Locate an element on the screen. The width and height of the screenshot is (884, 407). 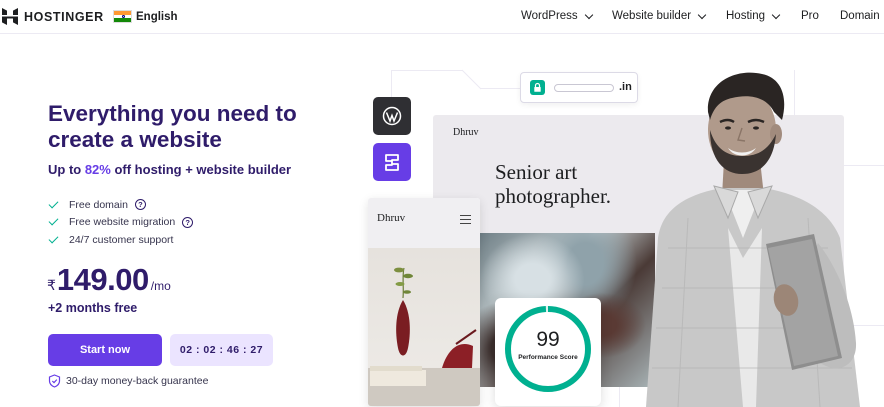
price-amount: 149.00 is located at coordinates (102, 279).